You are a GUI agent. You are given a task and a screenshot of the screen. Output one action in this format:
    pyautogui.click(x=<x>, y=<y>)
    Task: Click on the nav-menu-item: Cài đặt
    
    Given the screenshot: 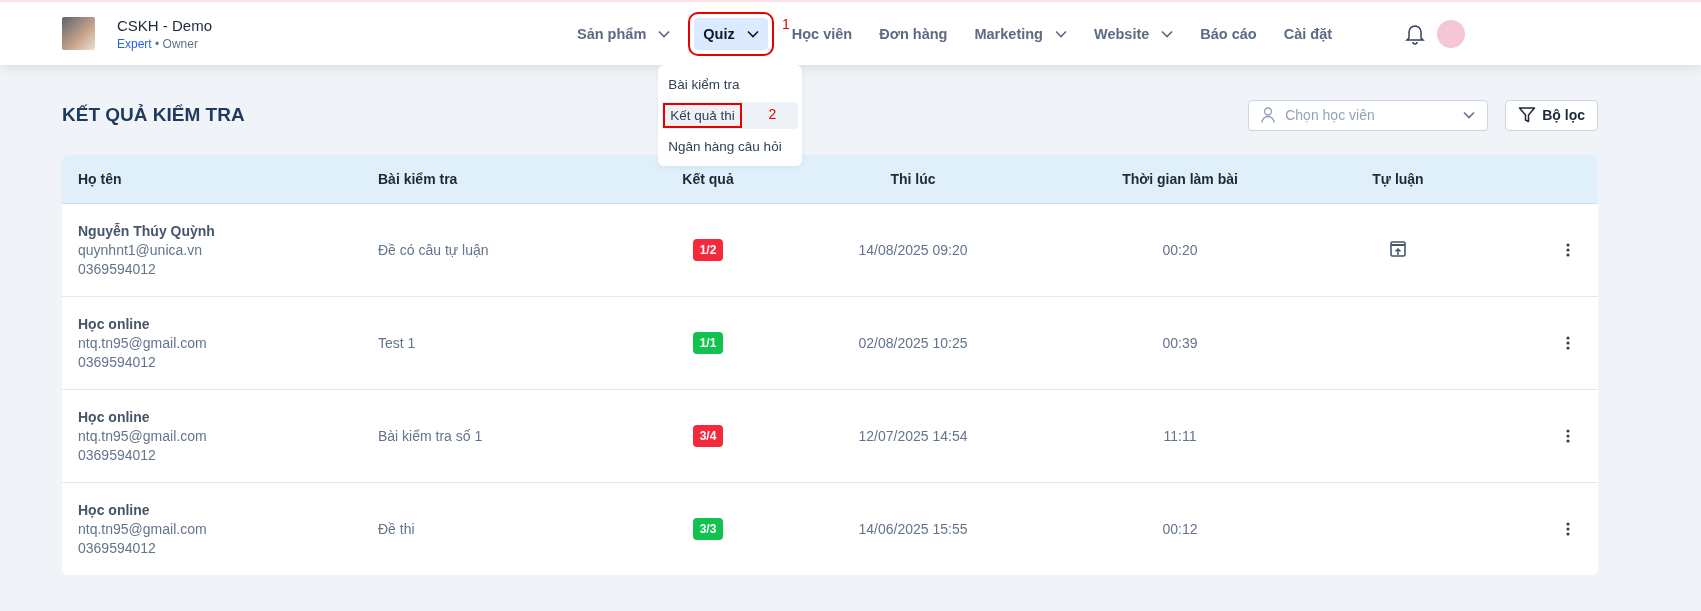 What is the action you would take?
    pyautogui.click(x=1308, y=33)
    